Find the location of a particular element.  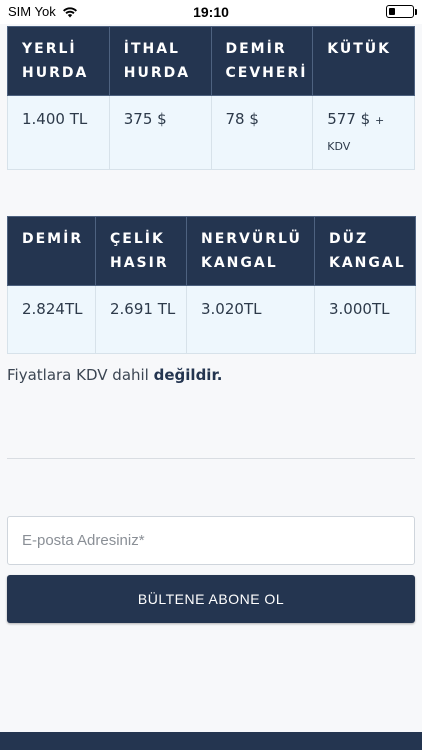

kutuk-price: 577 $ is located at coordinates (349, 119).